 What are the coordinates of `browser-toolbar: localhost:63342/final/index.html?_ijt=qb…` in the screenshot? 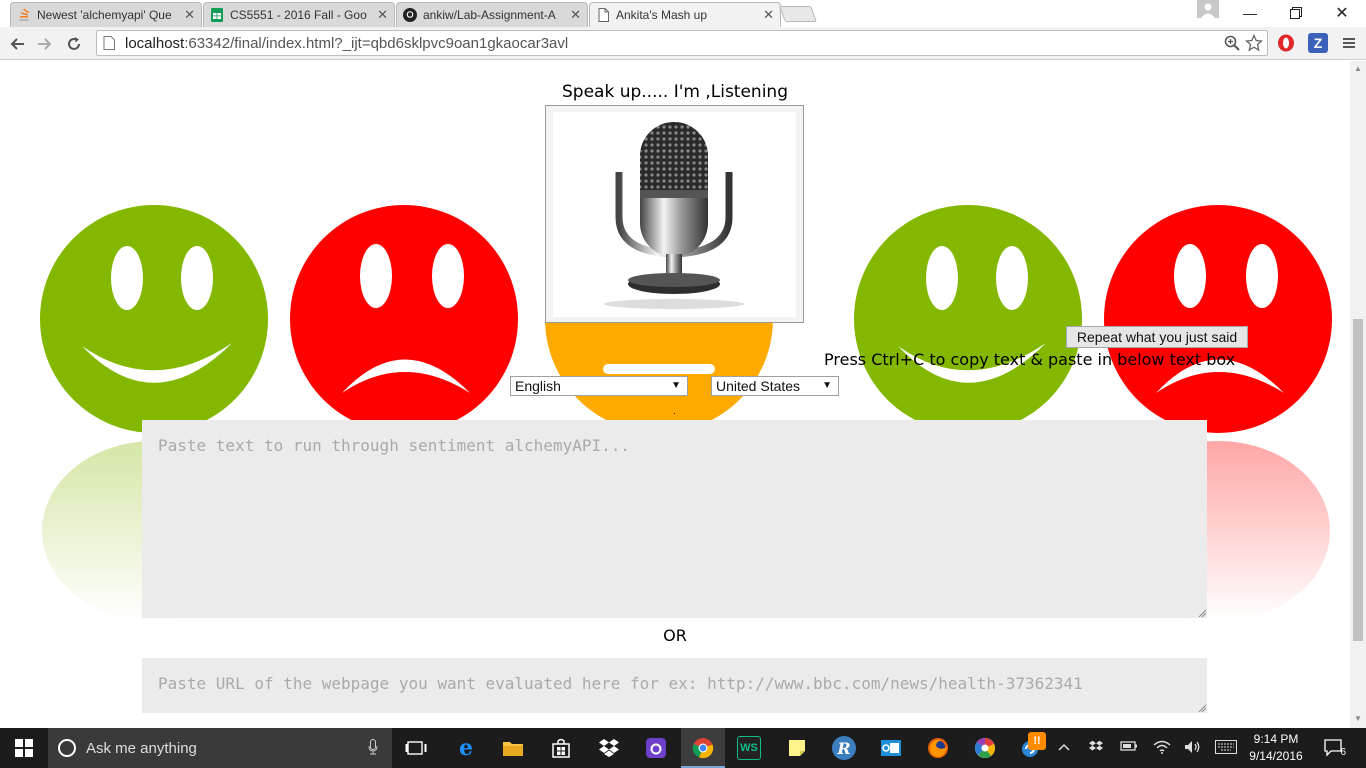 It's located at (683, 43).